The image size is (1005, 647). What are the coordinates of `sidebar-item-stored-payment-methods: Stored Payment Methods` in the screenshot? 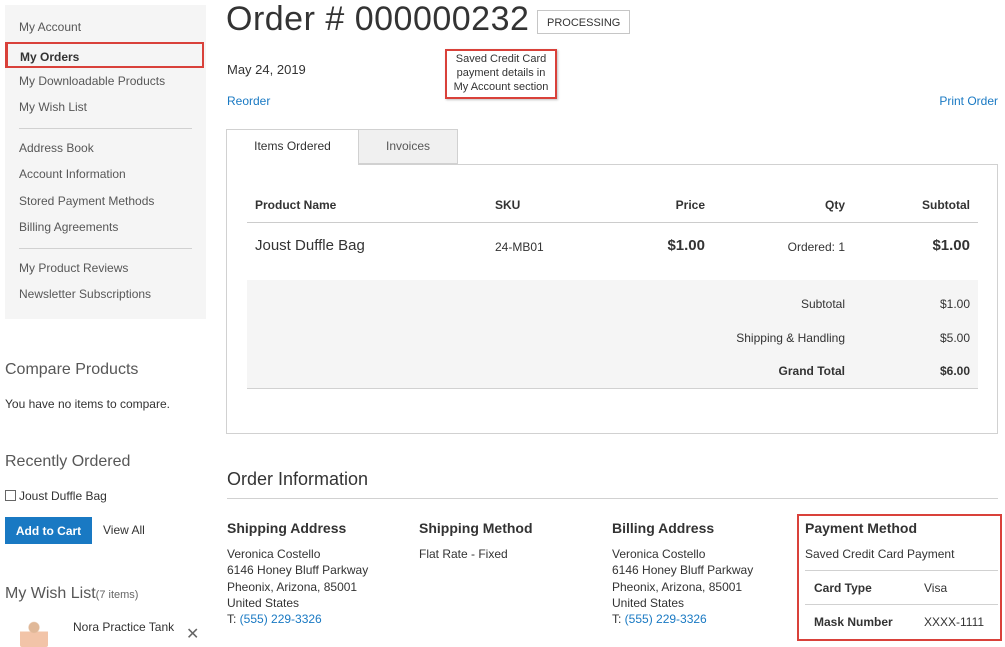 It's located at (105, 201).